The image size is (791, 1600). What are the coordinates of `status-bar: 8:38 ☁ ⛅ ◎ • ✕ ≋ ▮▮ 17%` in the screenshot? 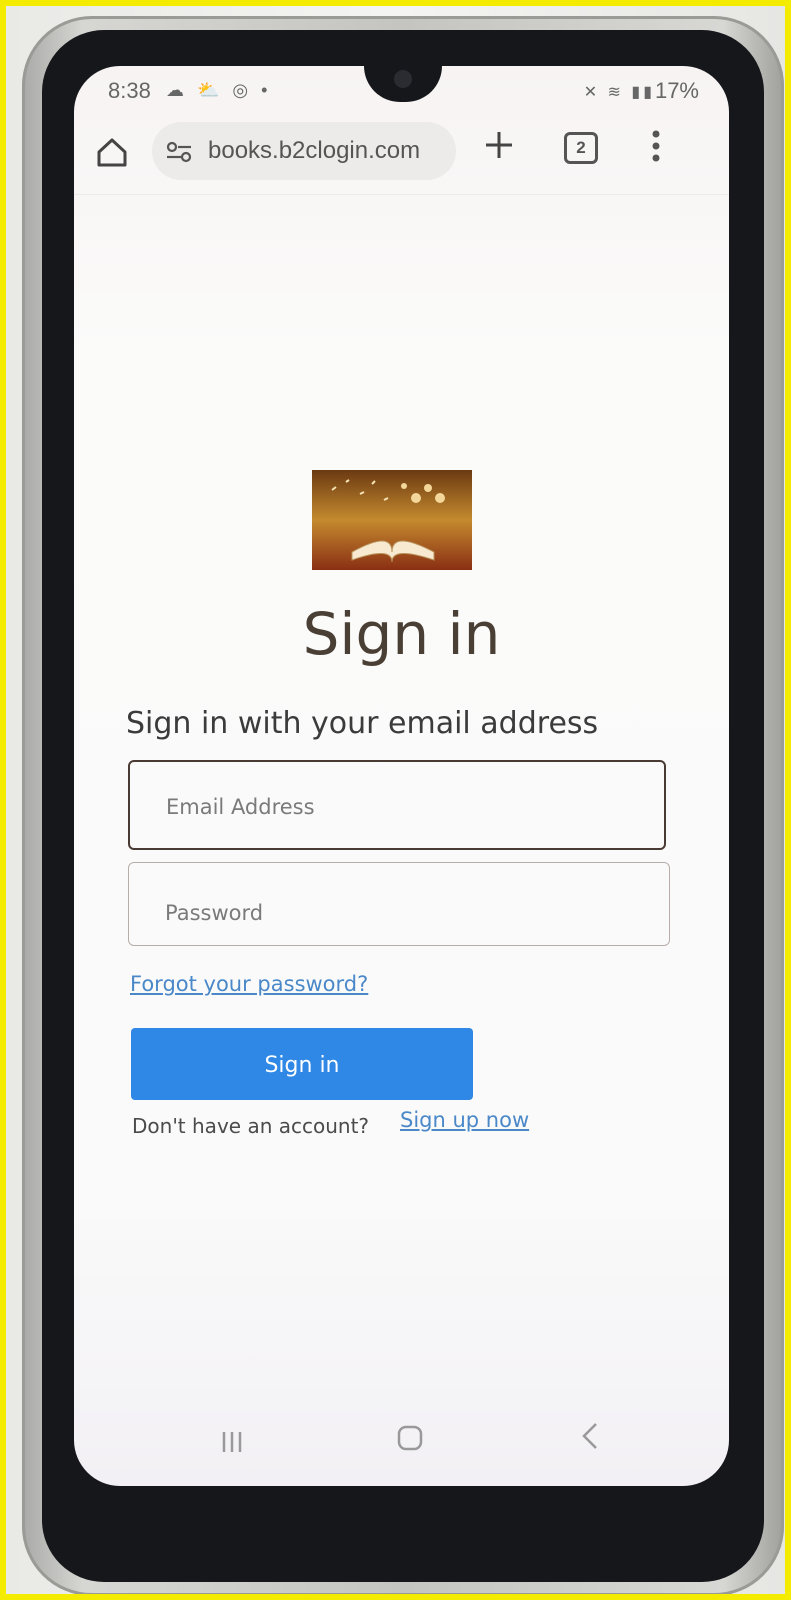 It's located at (401, 91).